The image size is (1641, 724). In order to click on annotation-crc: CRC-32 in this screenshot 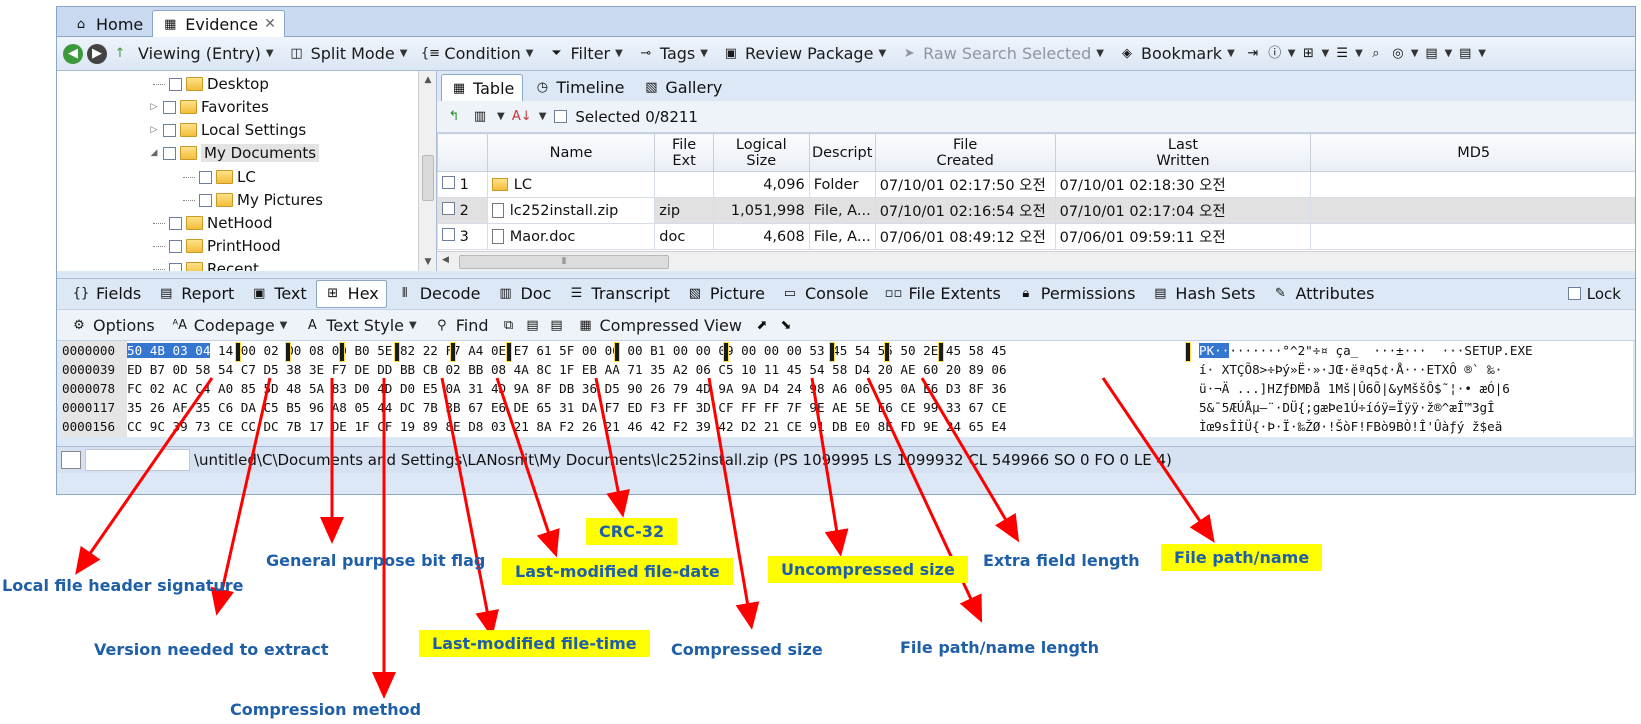, I will do `click(632, 531)`.